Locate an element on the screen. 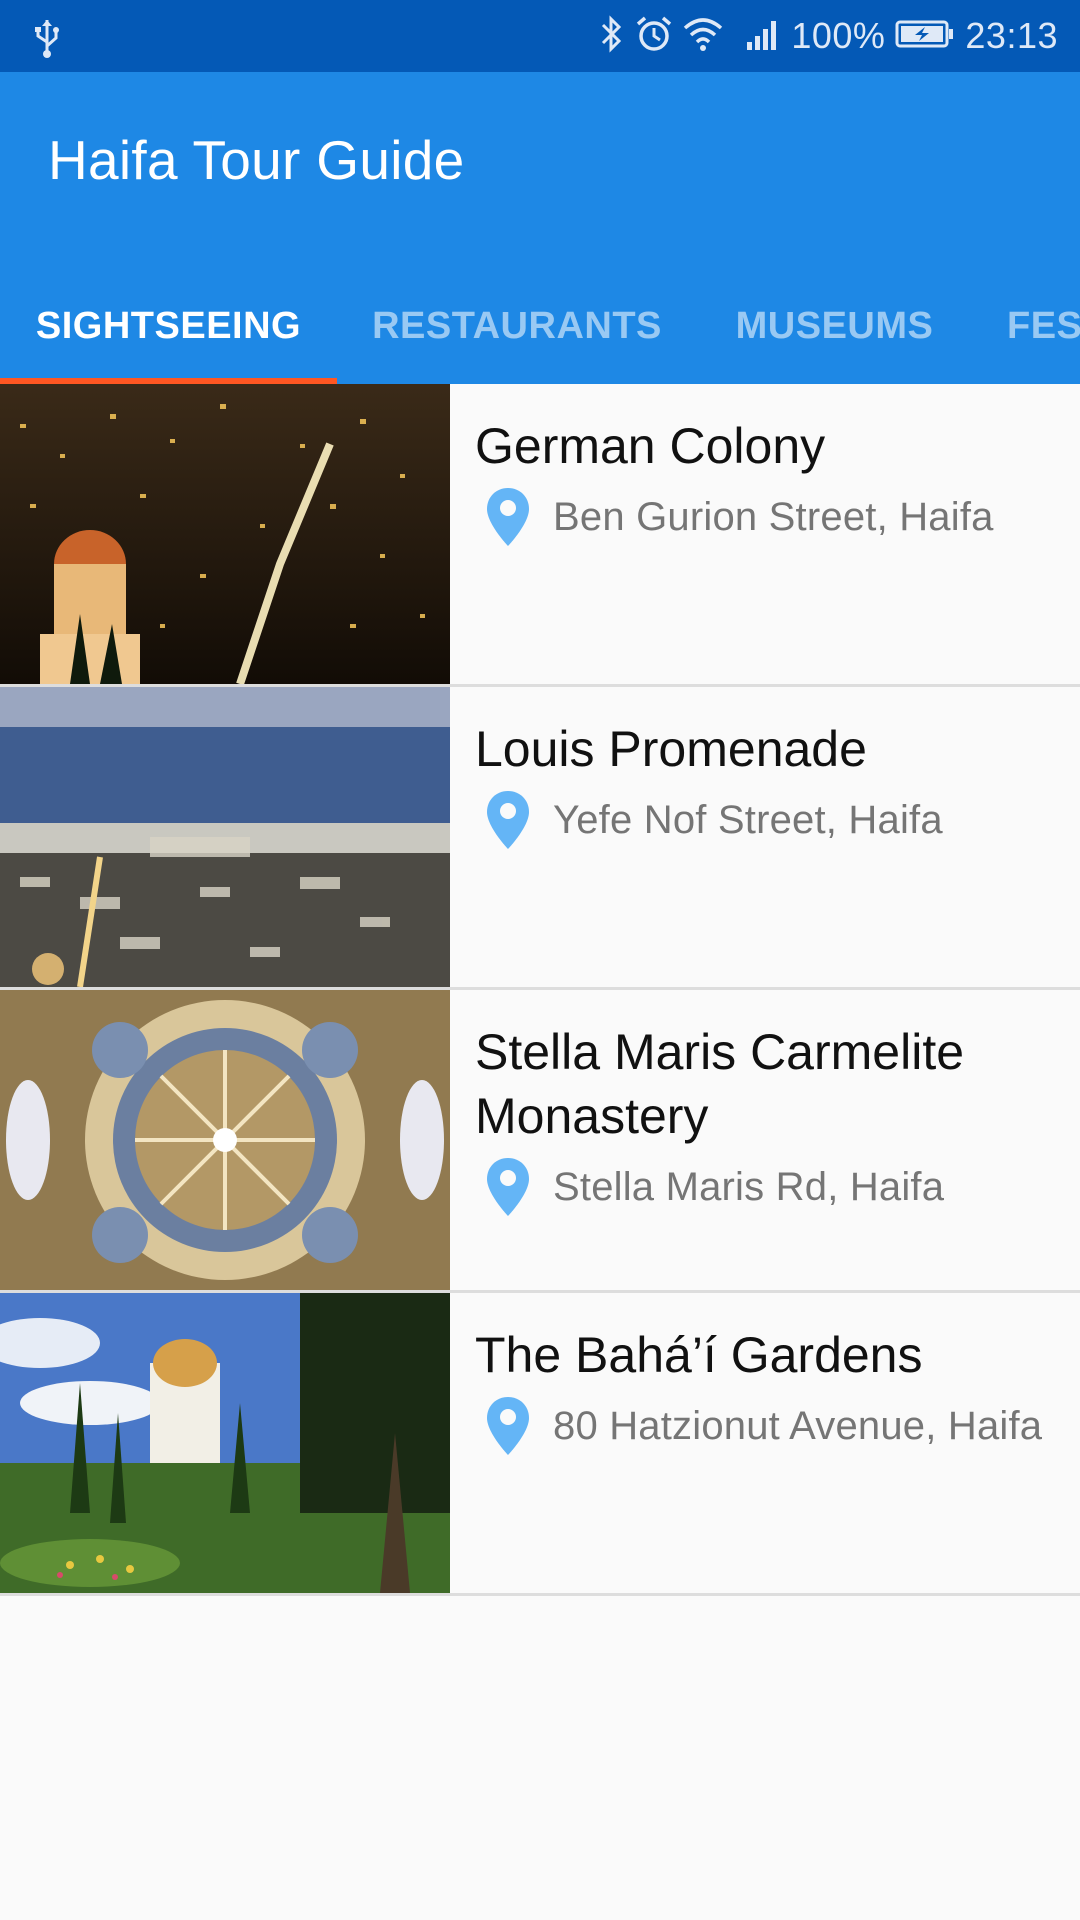 This screenshot has height=1920, width=1080. place-address-row: 80 Hatzionut Avenue, Haifa is located at coordinates (763, 1426).